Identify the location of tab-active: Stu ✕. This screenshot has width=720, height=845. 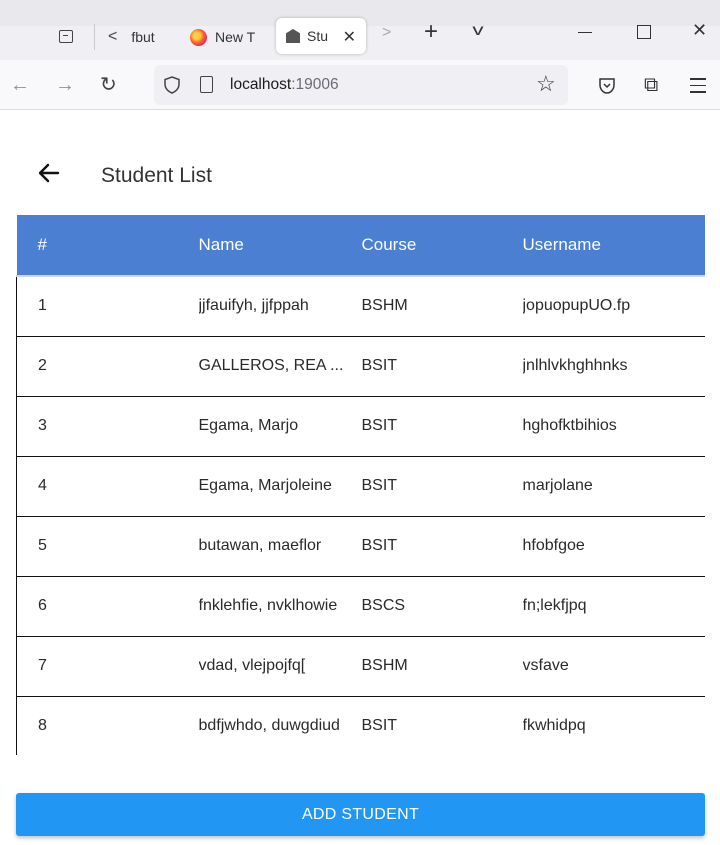
(321, 36).